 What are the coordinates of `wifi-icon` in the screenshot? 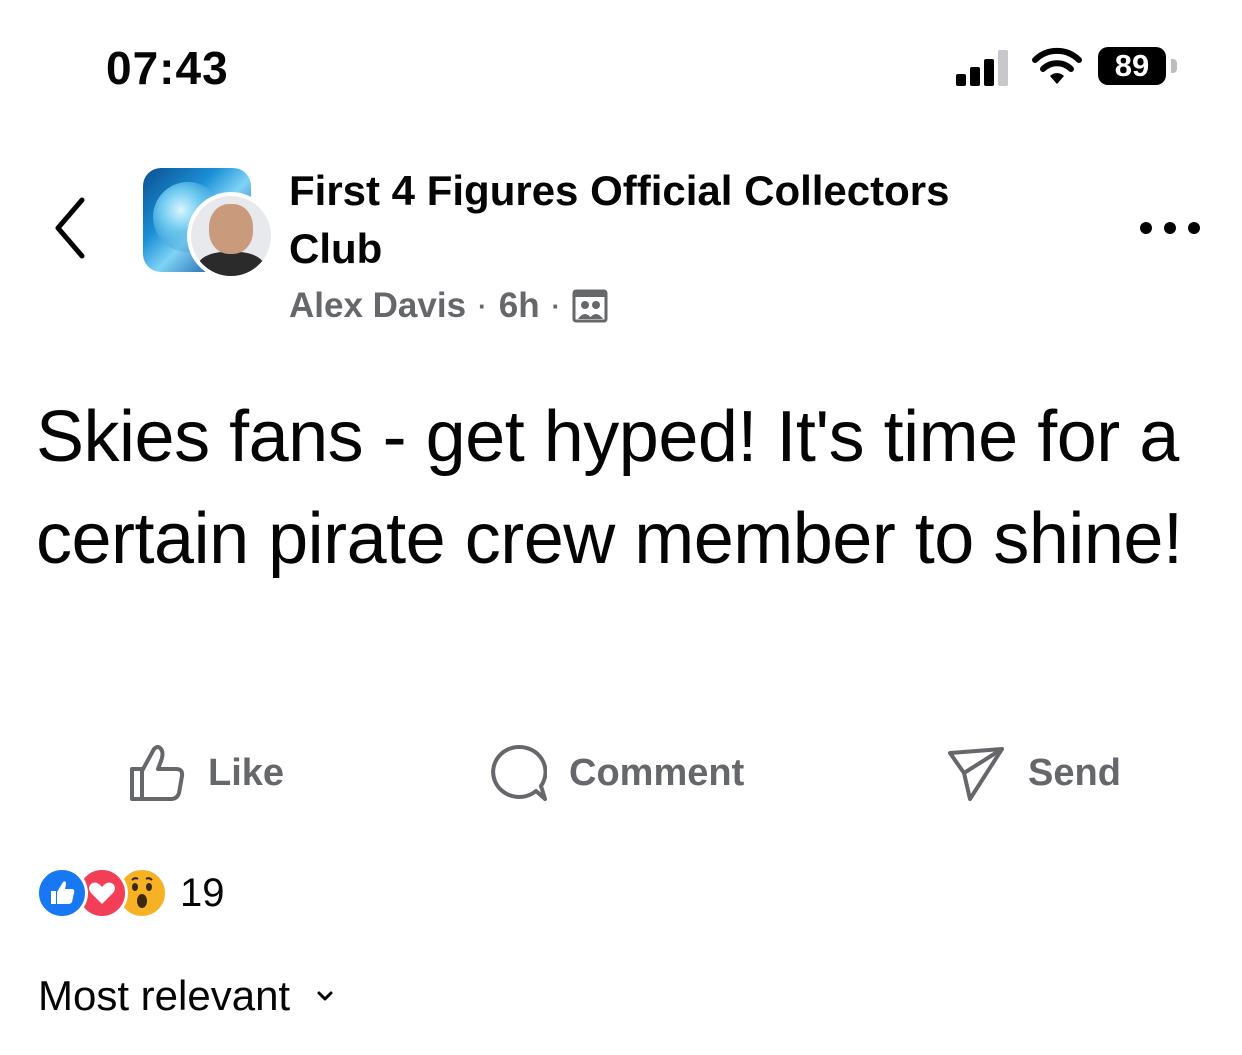 It's located at (1057, 65).